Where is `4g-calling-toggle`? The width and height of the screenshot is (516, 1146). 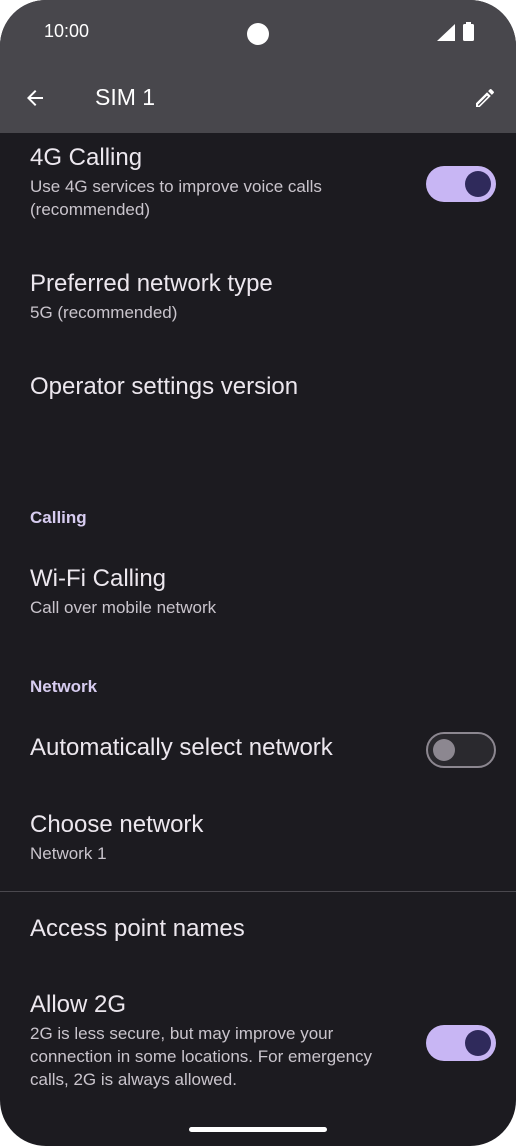
4g-calling-toggle is located at coordinates (461, 184).